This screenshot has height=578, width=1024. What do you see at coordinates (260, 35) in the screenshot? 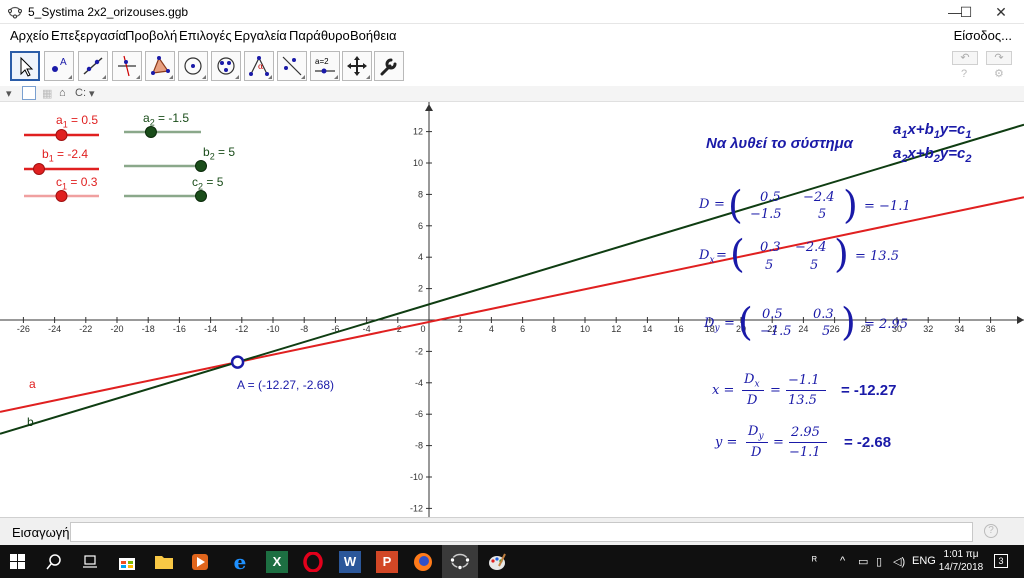
I see `menu-tools: Εργαλεία` at bounding box center [260, 35].